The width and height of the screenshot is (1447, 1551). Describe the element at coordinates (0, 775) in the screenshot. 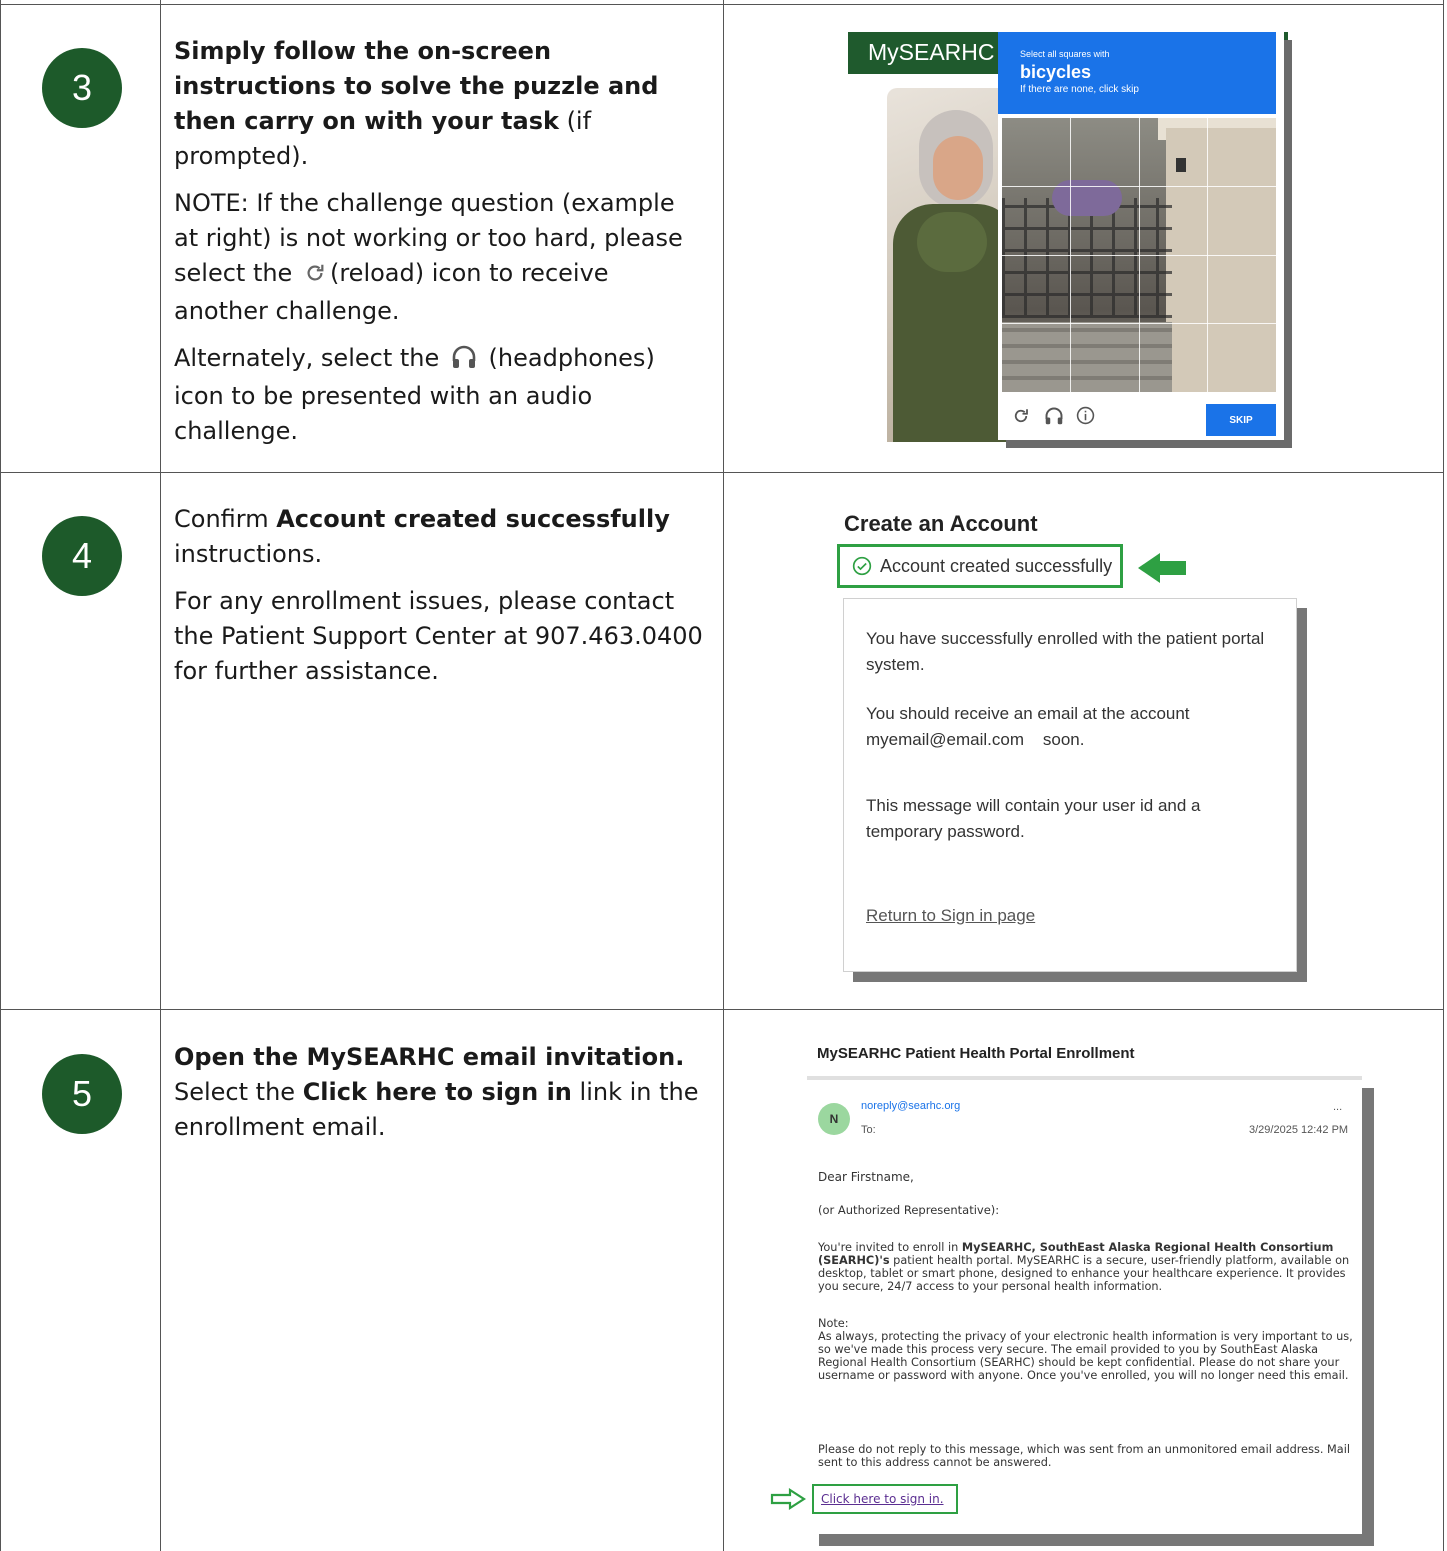

I see `table-border-left` at that location.